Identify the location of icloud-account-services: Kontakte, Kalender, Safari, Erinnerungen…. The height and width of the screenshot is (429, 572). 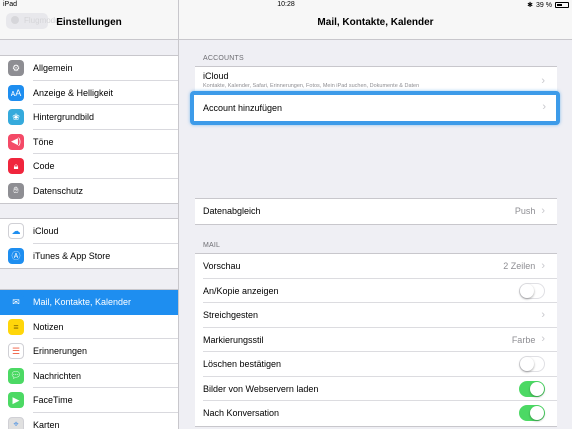
(311, 86).